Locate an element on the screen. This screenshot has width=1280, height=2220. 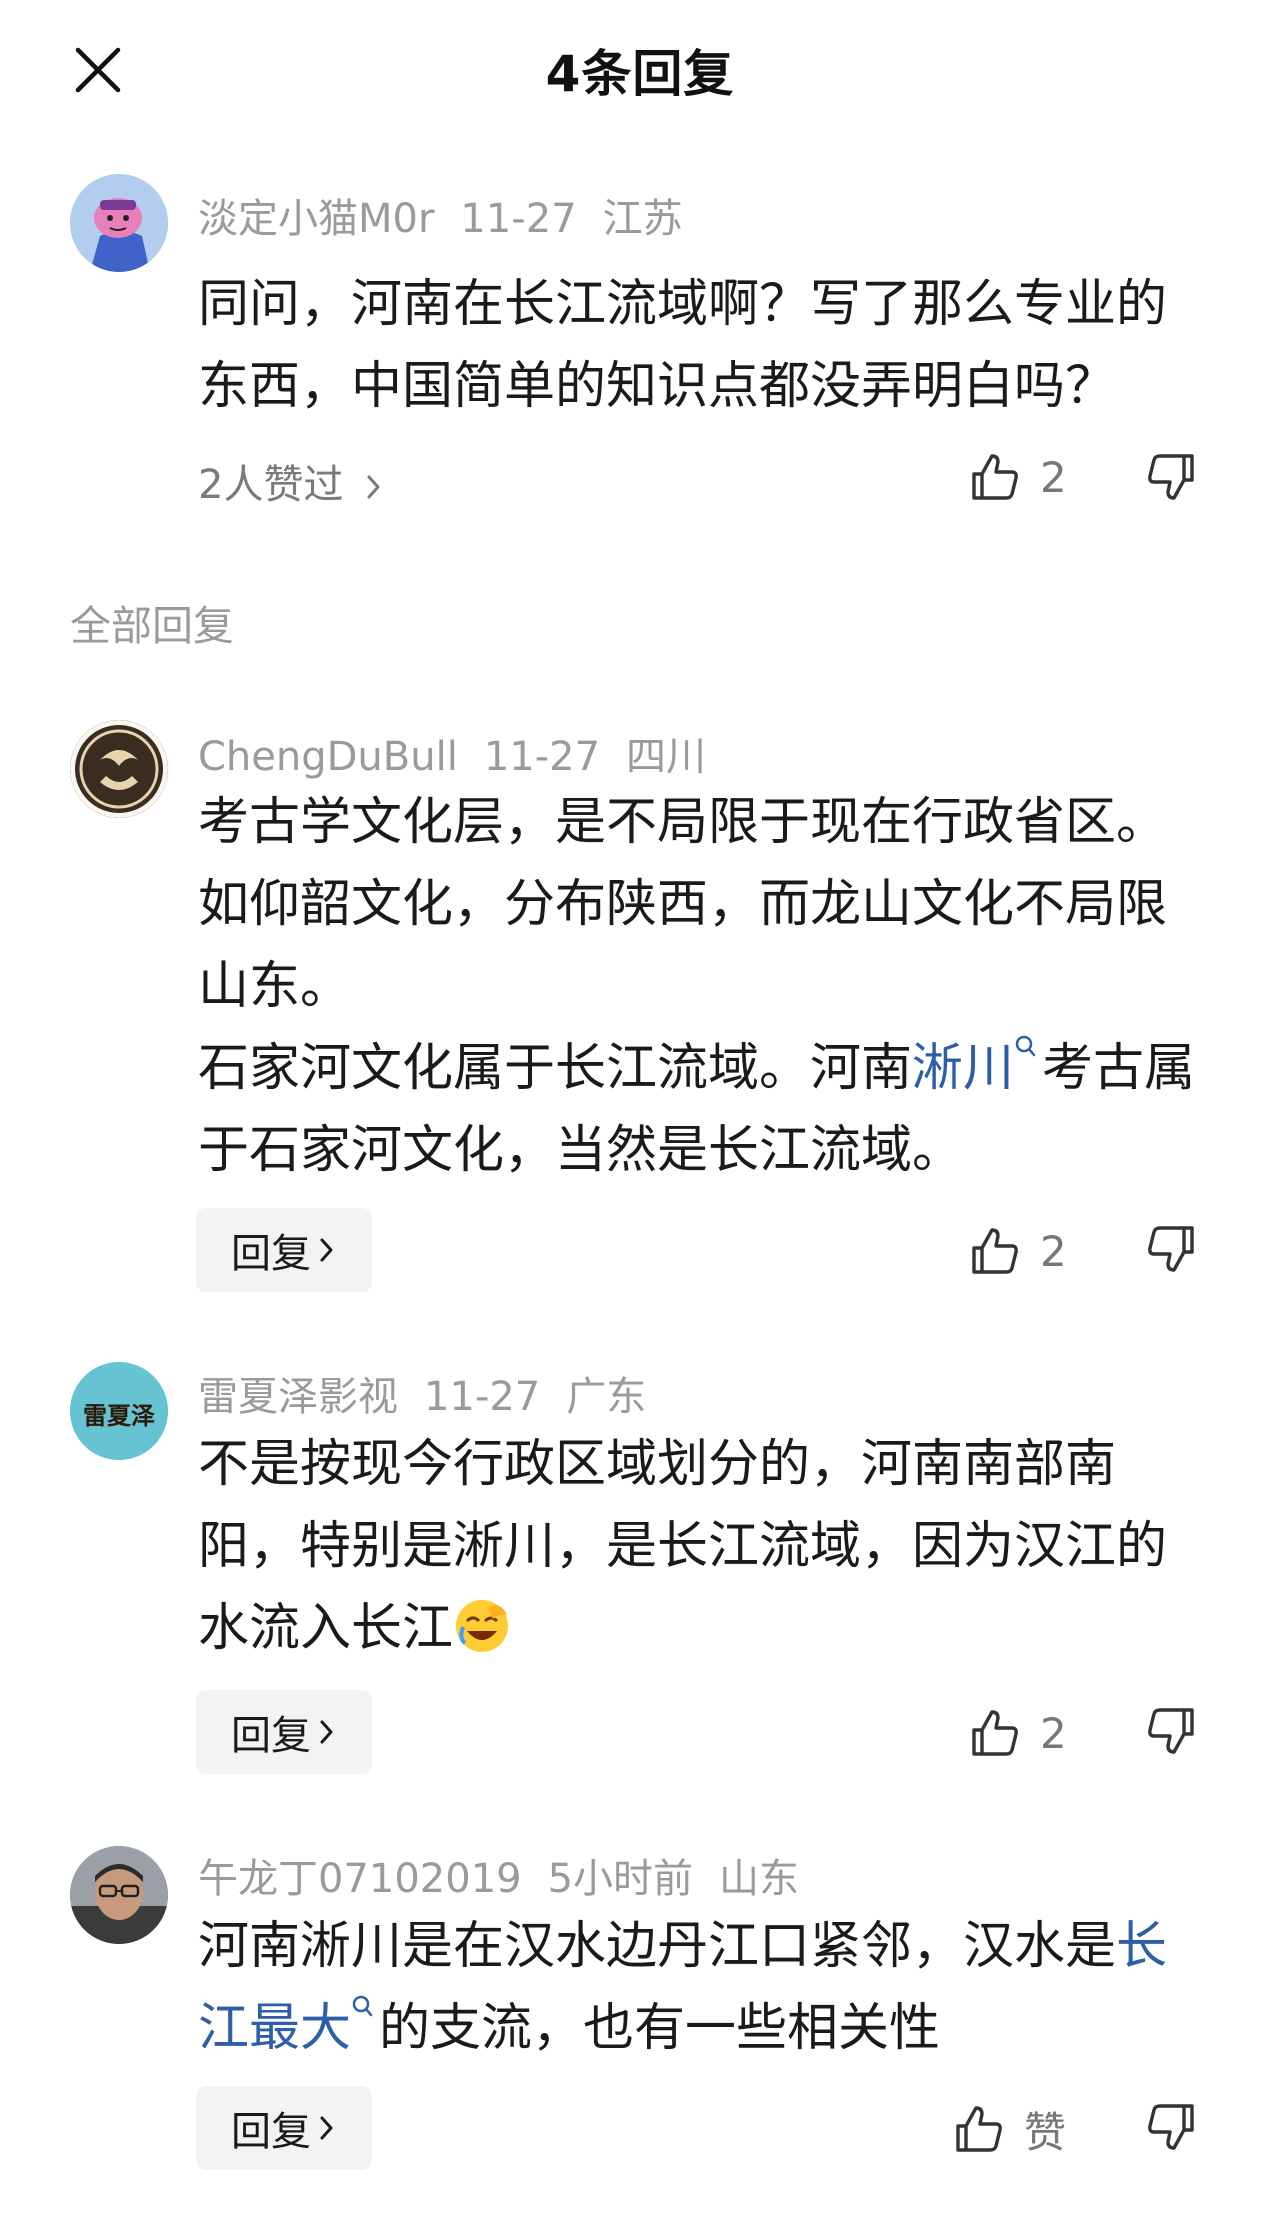
username: ChengDuBull is located at coordinates (328, 757).